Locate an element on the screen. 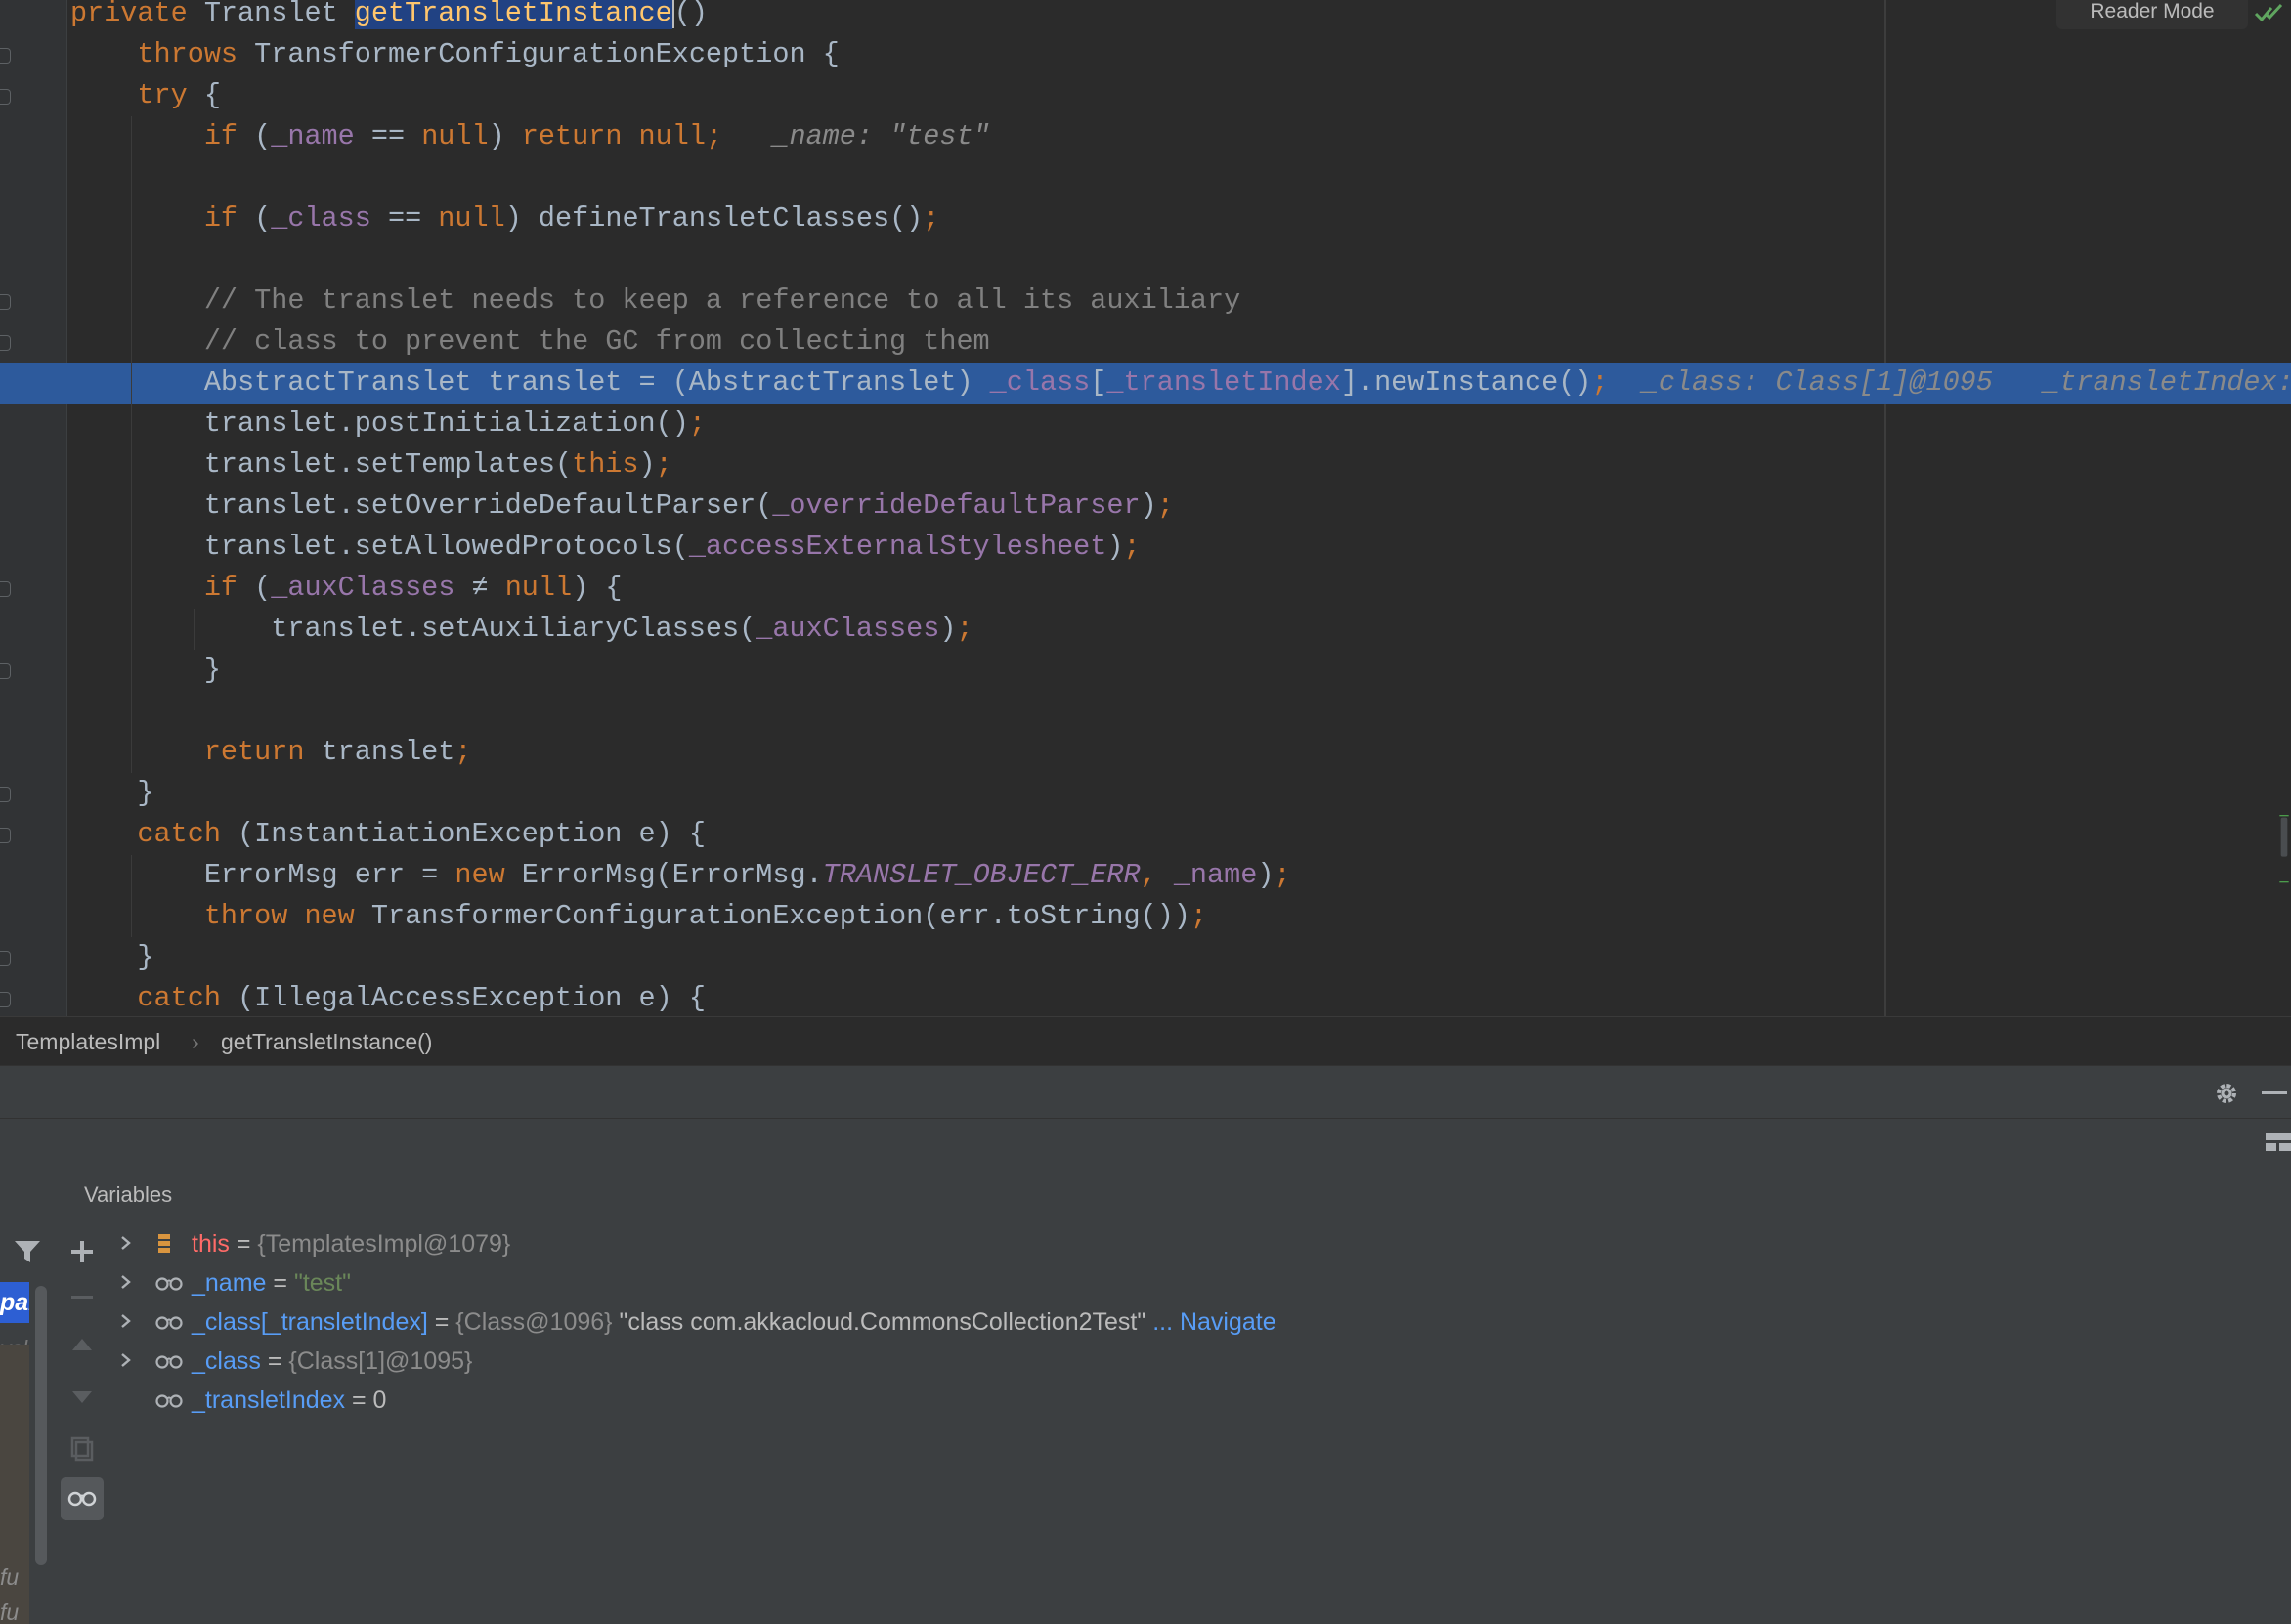 The image size is (2291, 1624). code-line: catch (IllegalAccessException e) { is located at coordinates (1145, 997).